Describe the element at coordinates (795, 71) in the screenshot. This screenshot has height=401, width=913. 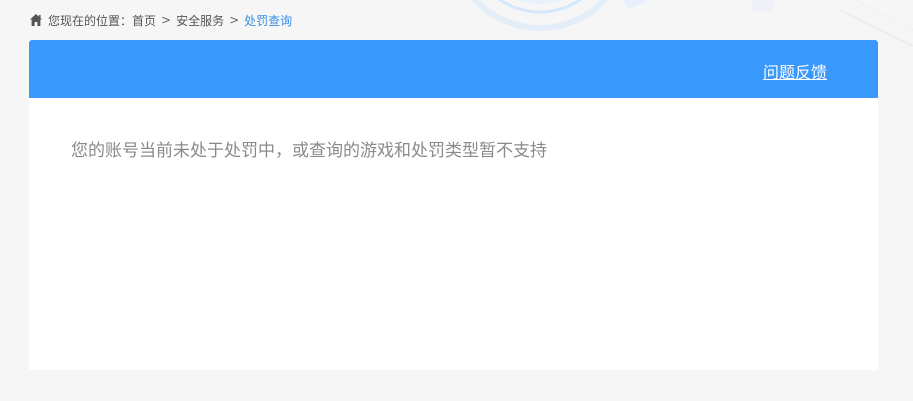
I see `feedback-link: 问题反馈` at that location.